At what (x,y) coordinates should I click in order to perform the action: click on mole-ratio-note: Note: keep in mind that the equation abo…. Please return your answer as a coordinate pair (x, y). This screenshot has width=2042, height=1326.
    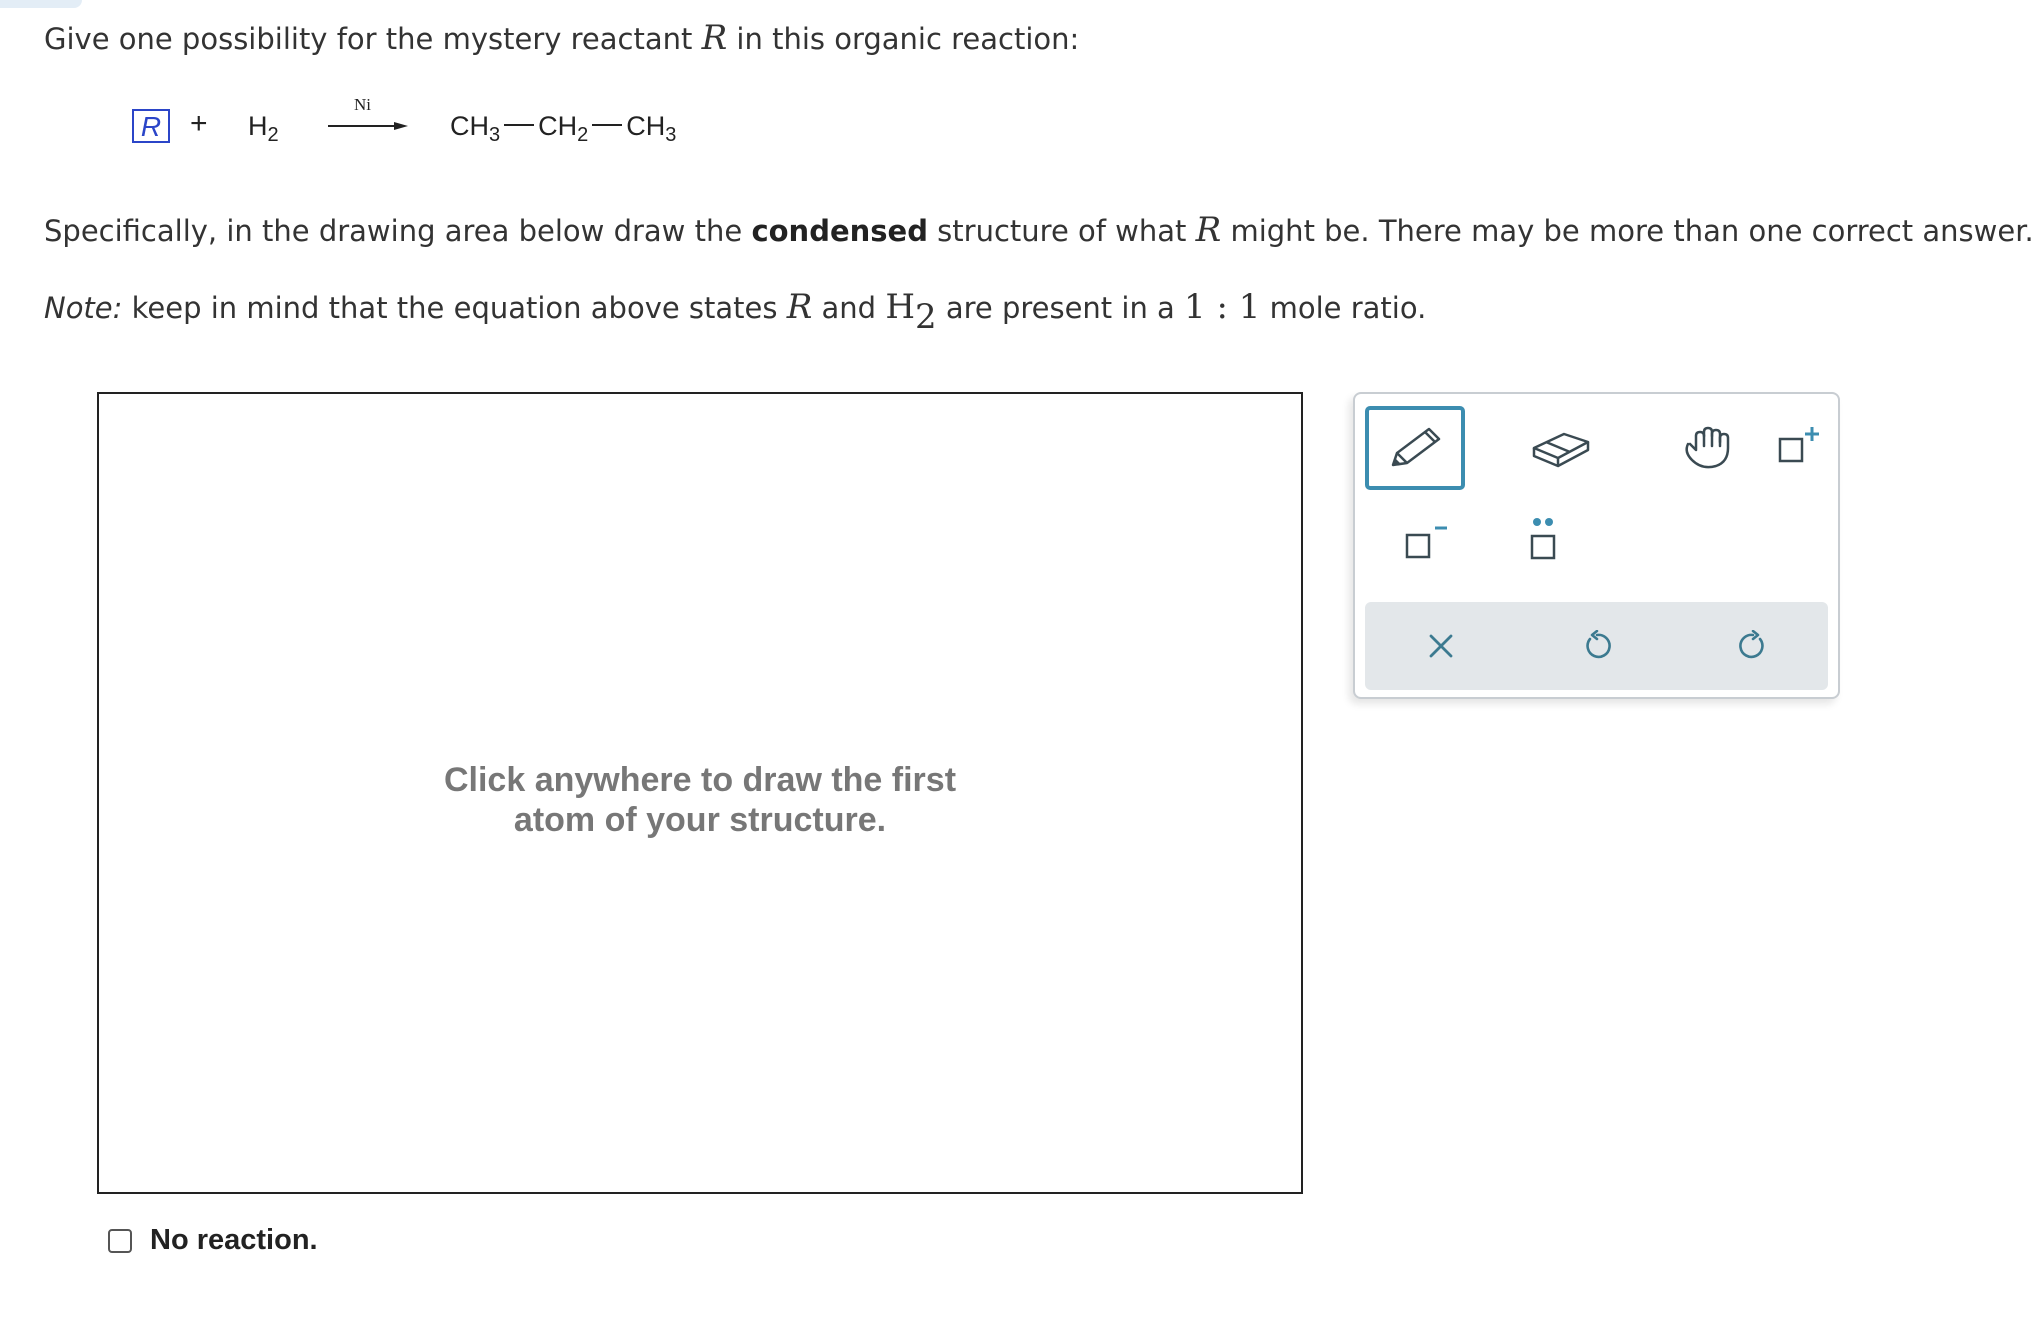
    Looking at the image, I should click on (735, 312).